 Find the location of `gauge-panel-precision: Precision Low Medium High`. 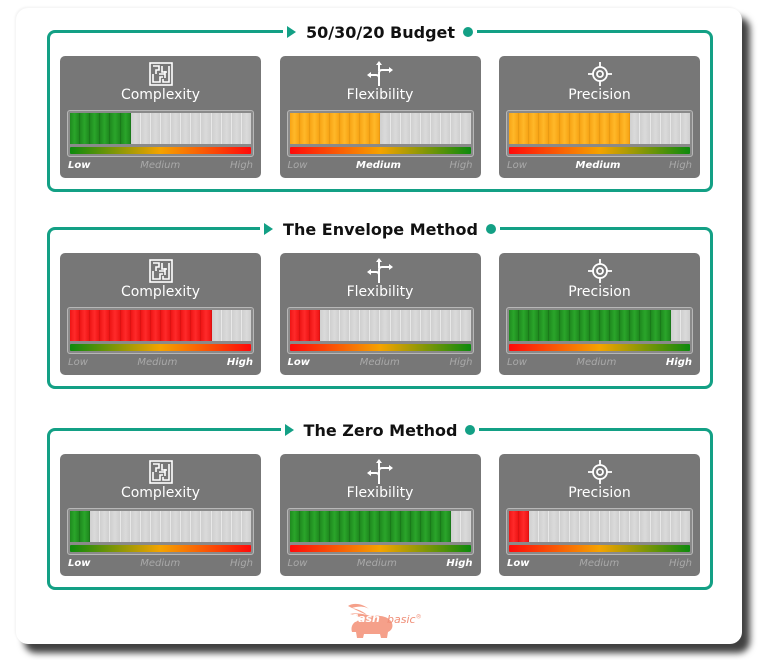

gauge-panel-precision: Precision Low Medium High is located at coordinates (599, 117).